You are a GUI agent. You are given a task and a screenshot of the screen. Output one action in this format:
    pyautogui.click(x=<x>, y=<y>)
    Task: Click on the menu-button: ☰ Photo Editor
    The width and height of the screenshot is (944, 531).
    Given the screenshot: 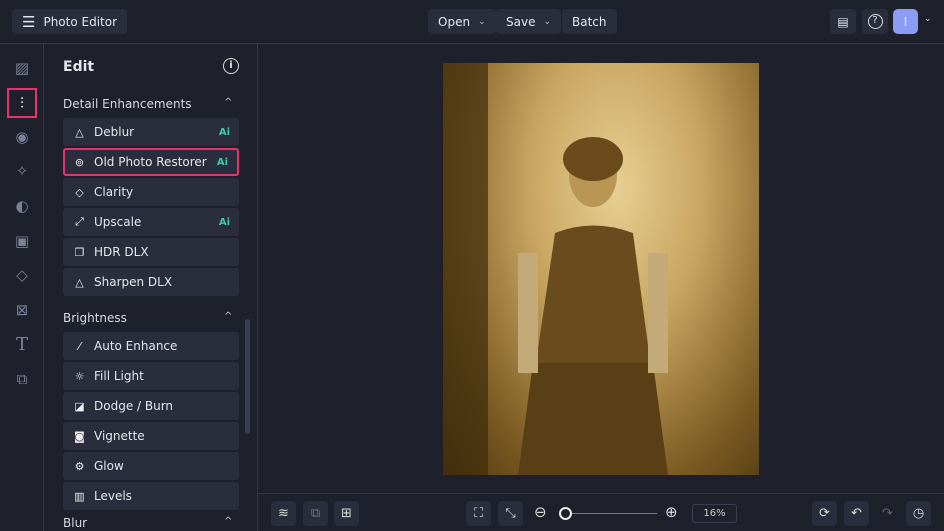 What is the action you would take?
    pyautogui.click(x=70, y=21)
    